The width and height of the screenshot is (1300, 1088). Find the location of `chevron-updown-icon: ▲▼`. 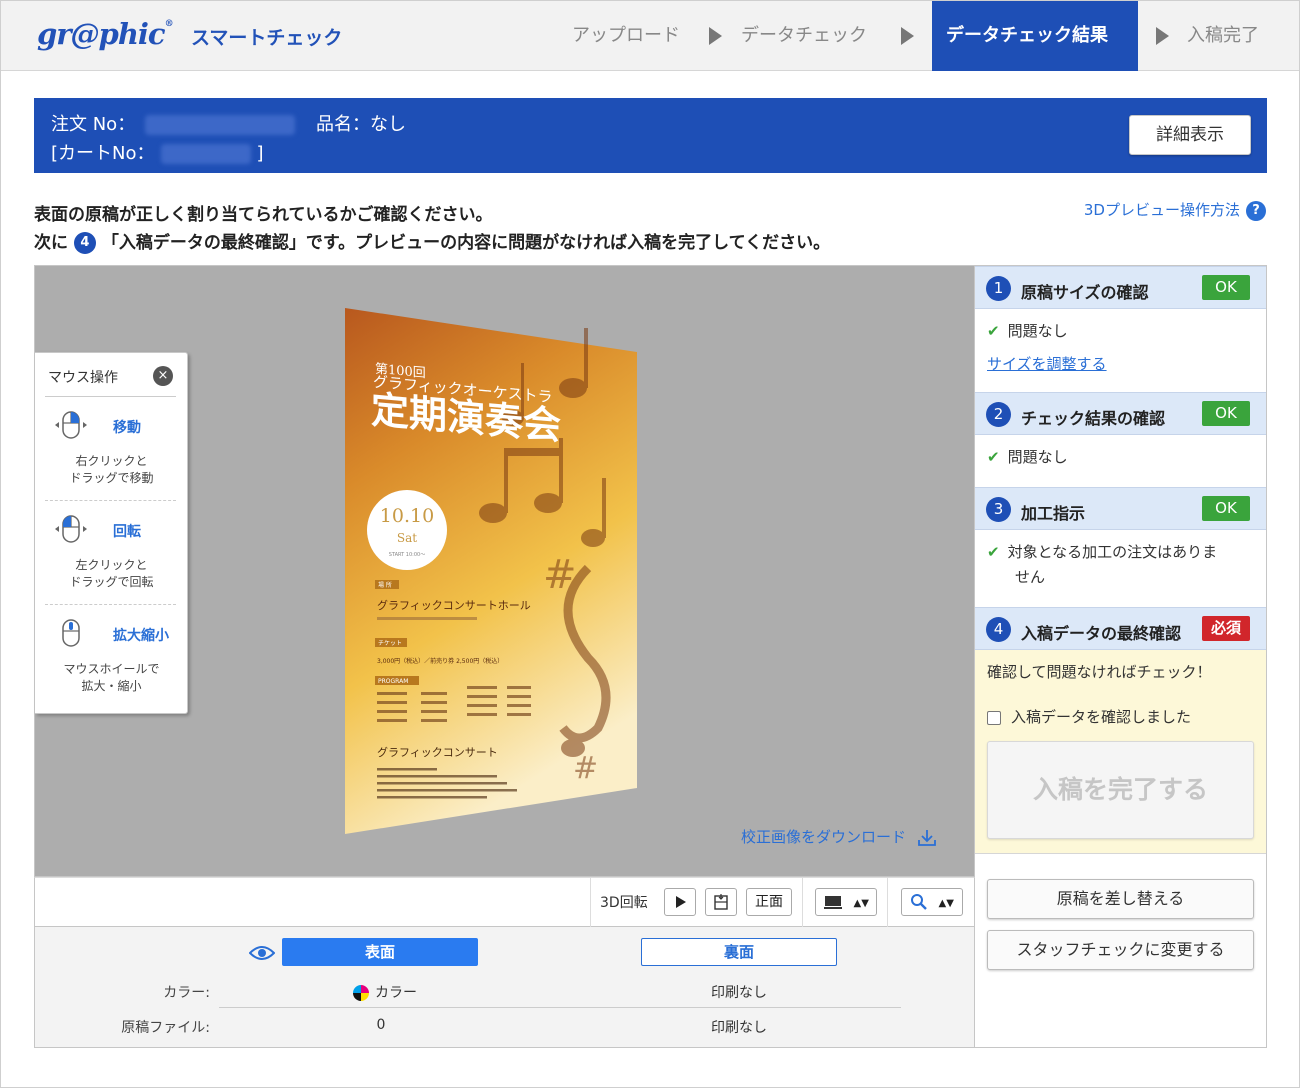

chevron-updown-icon: ▲▼ is located at coordinates (946, 903).